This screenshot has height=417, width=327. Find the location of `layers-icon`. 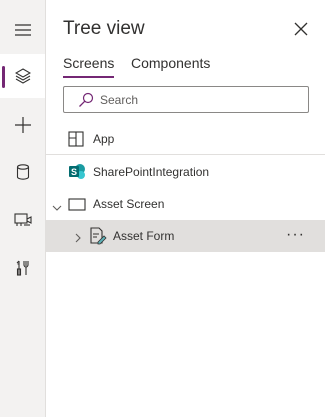

layers-icon is located at coordinates (22, 76).